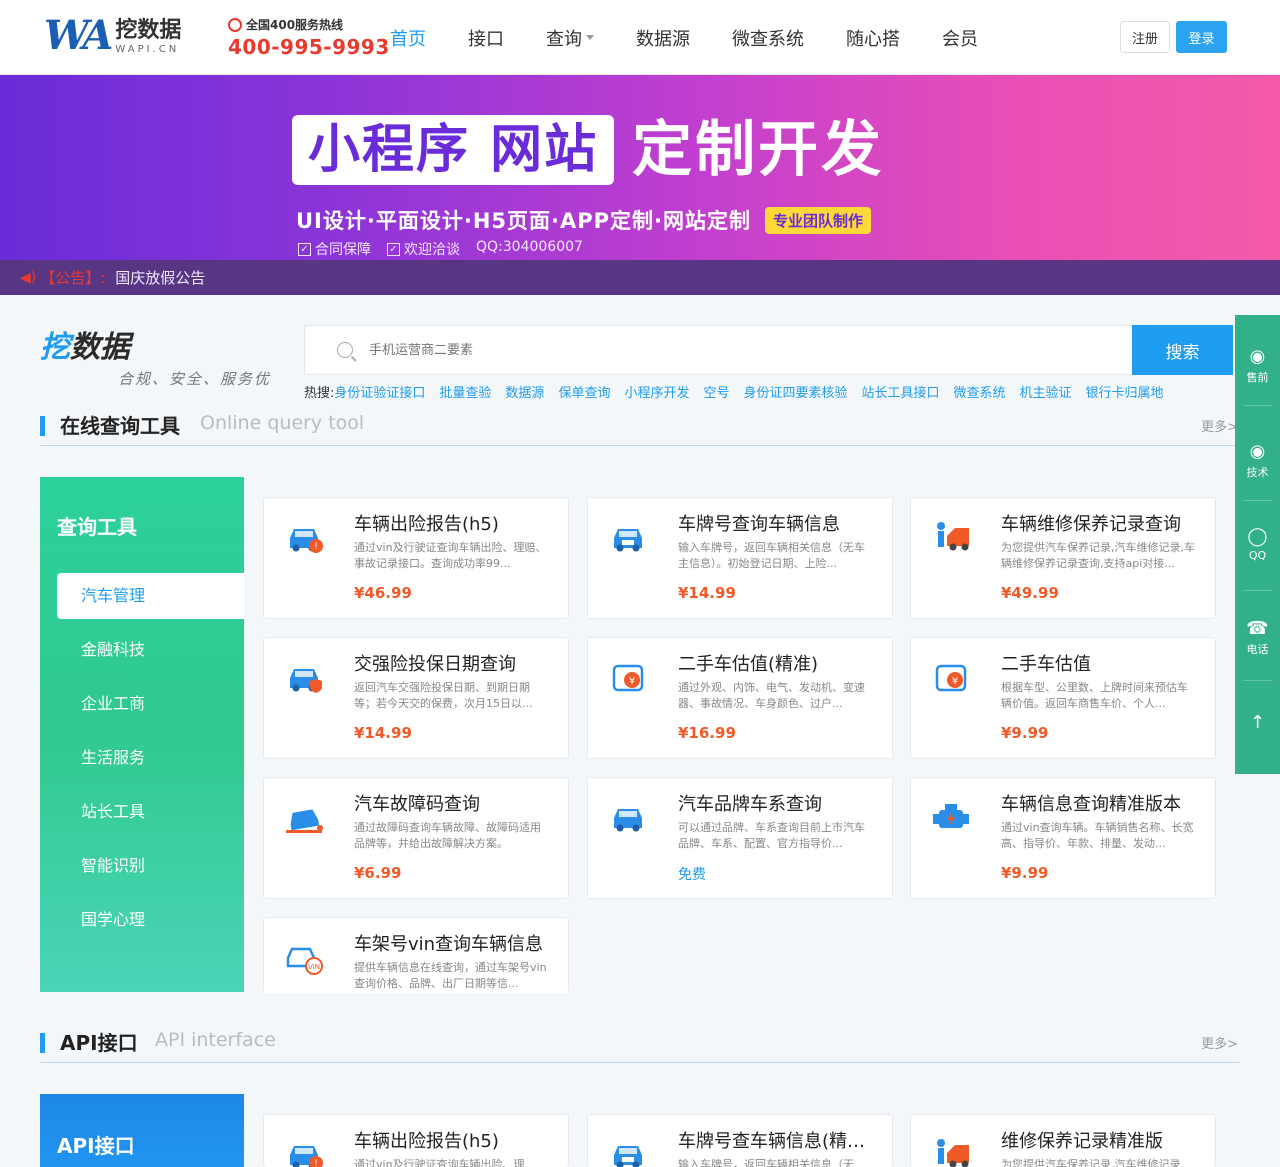 The image size is (1280, 1167). Describe the element at coordinates (1091, 804) in the screenshot. I see `card-title: 车辆信息查询精准版本` at that location.